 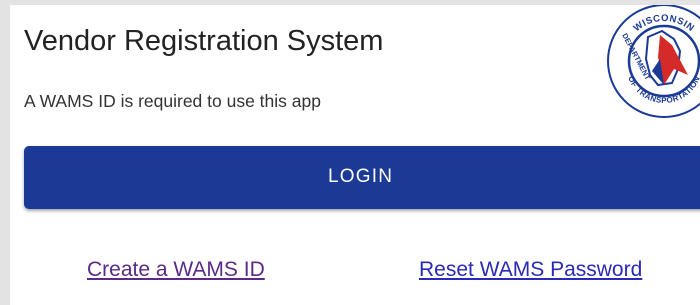 I want to click on create-wams-id-link: Create a WAMS ID, so click(x=176, y=270).